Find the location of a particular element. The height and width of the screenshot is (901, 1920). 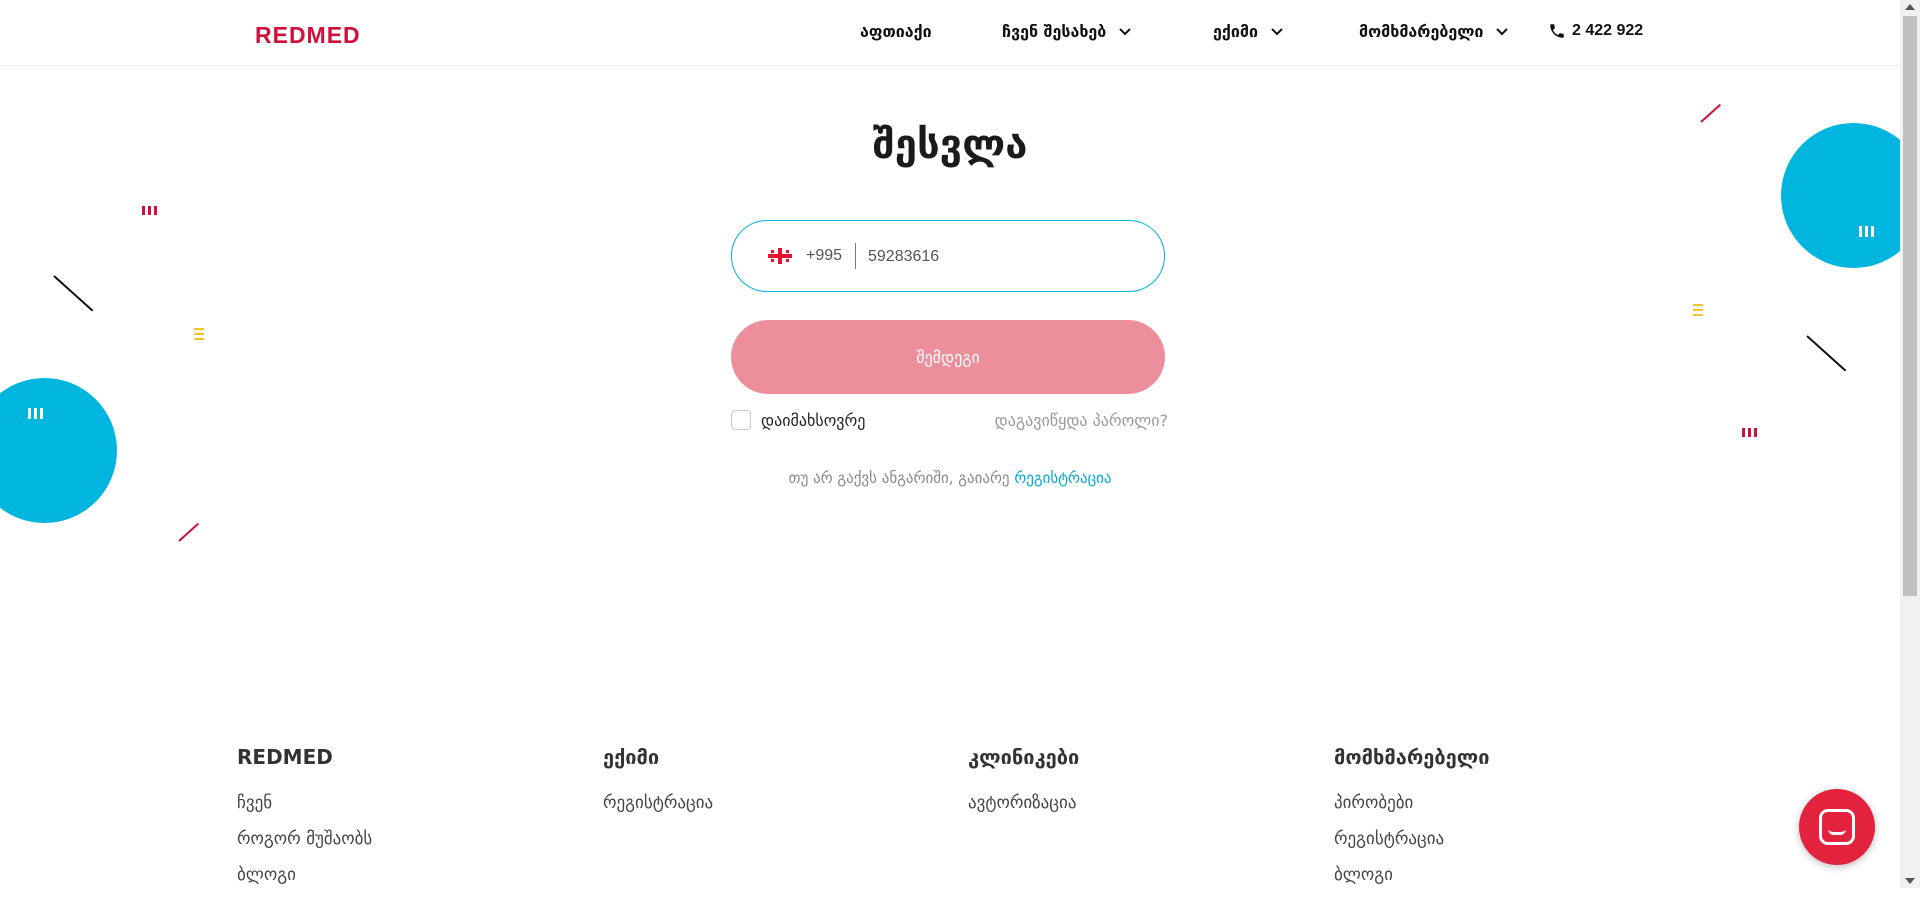

footer-title: კლინიკები is located at coordinates (1024, 757).